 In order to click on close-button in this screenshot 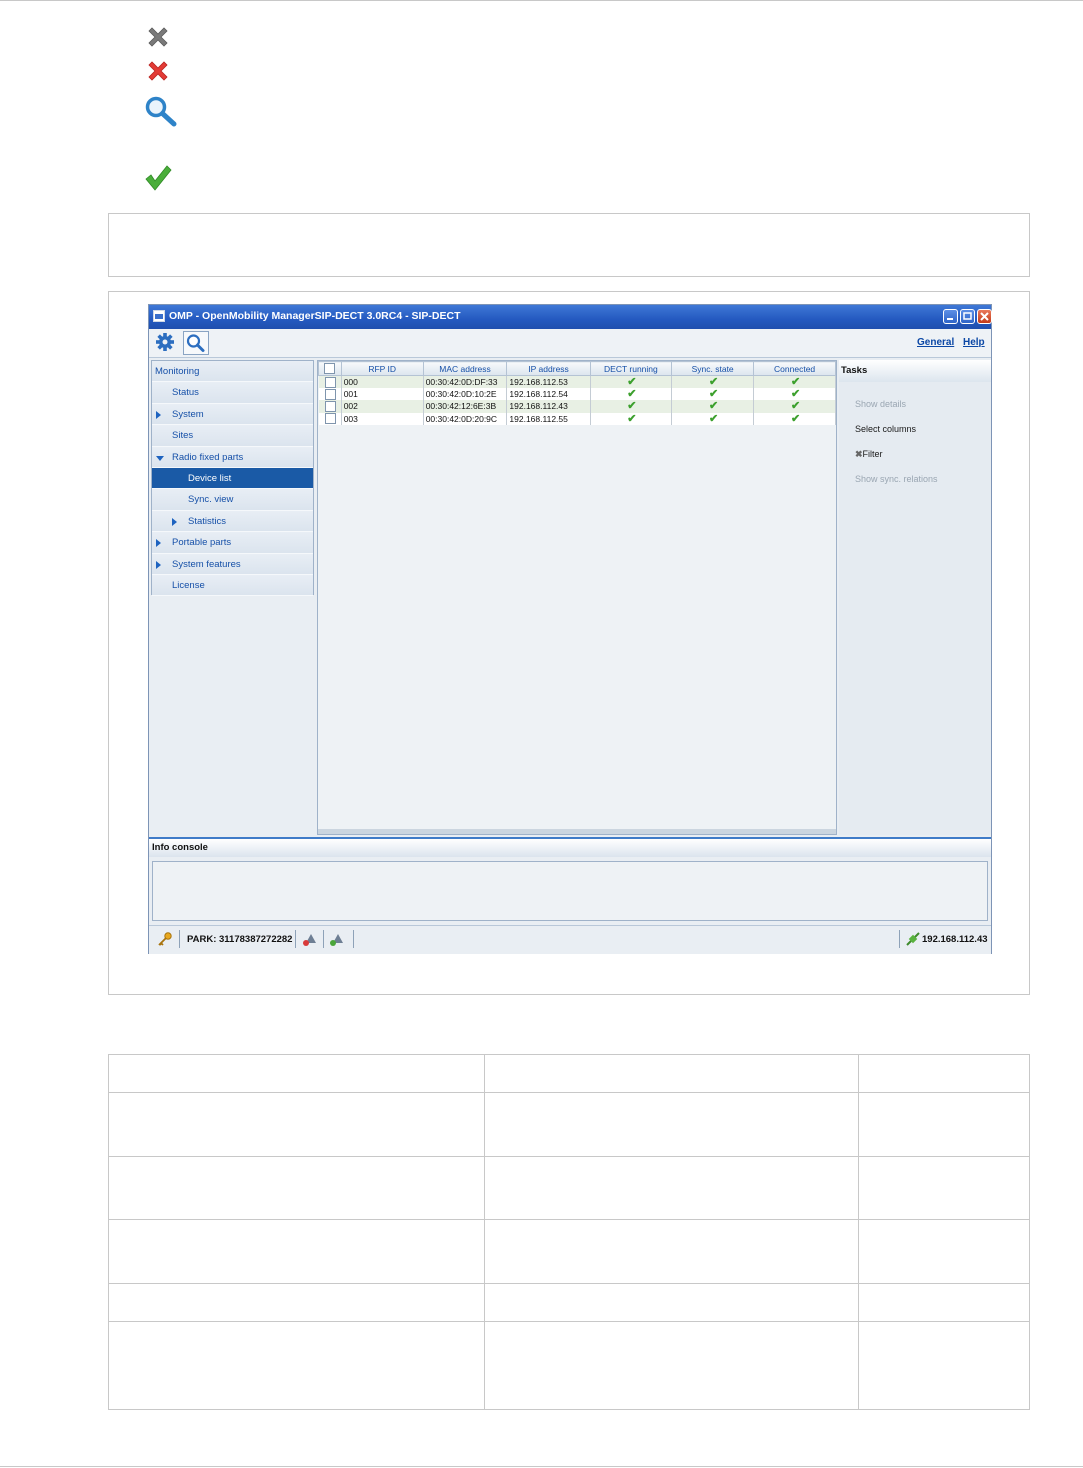, I will do `click(984, 316)`.